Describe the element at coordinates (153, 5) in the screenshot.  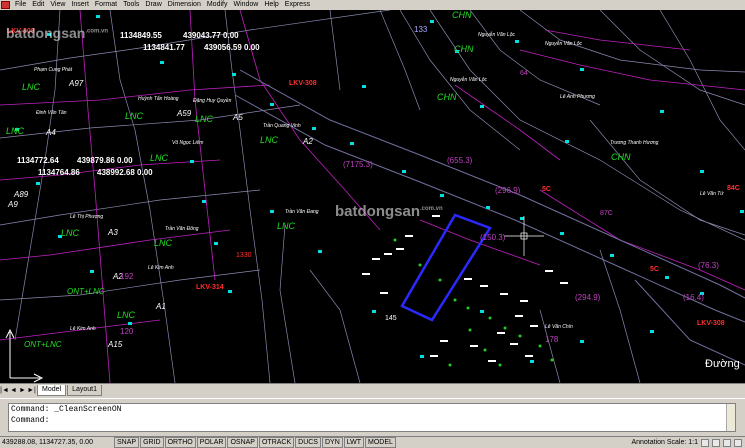
I see `menu-draw: Draw` at that location.